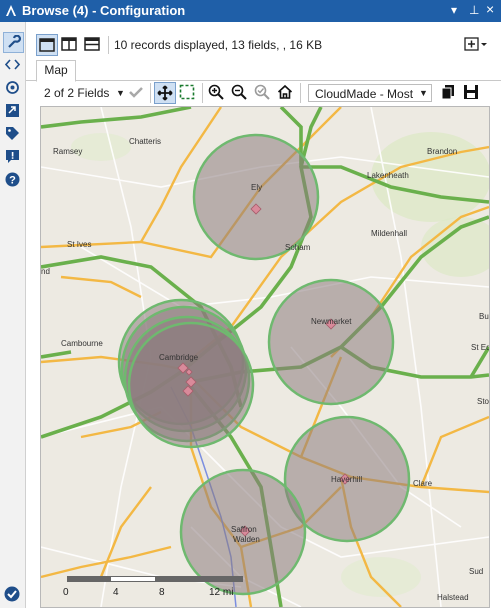 The height and width of the screenshot is (608, 501). I want to click on tab-strip: Map, so click(263, 71).